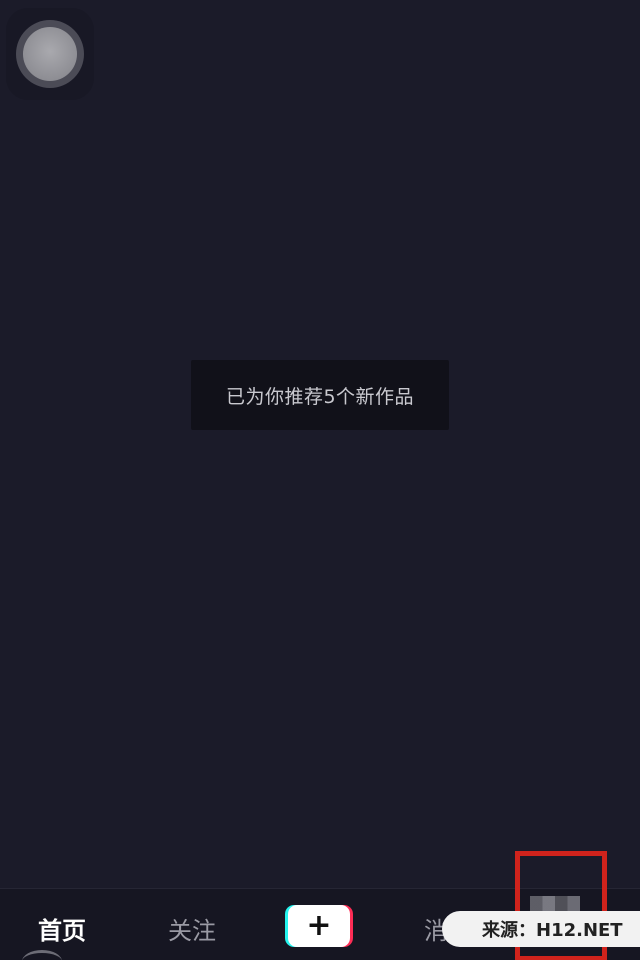 The width and height of the screenshot is (640, 960). I want to click on create-video-button: +, so click(319, 926).